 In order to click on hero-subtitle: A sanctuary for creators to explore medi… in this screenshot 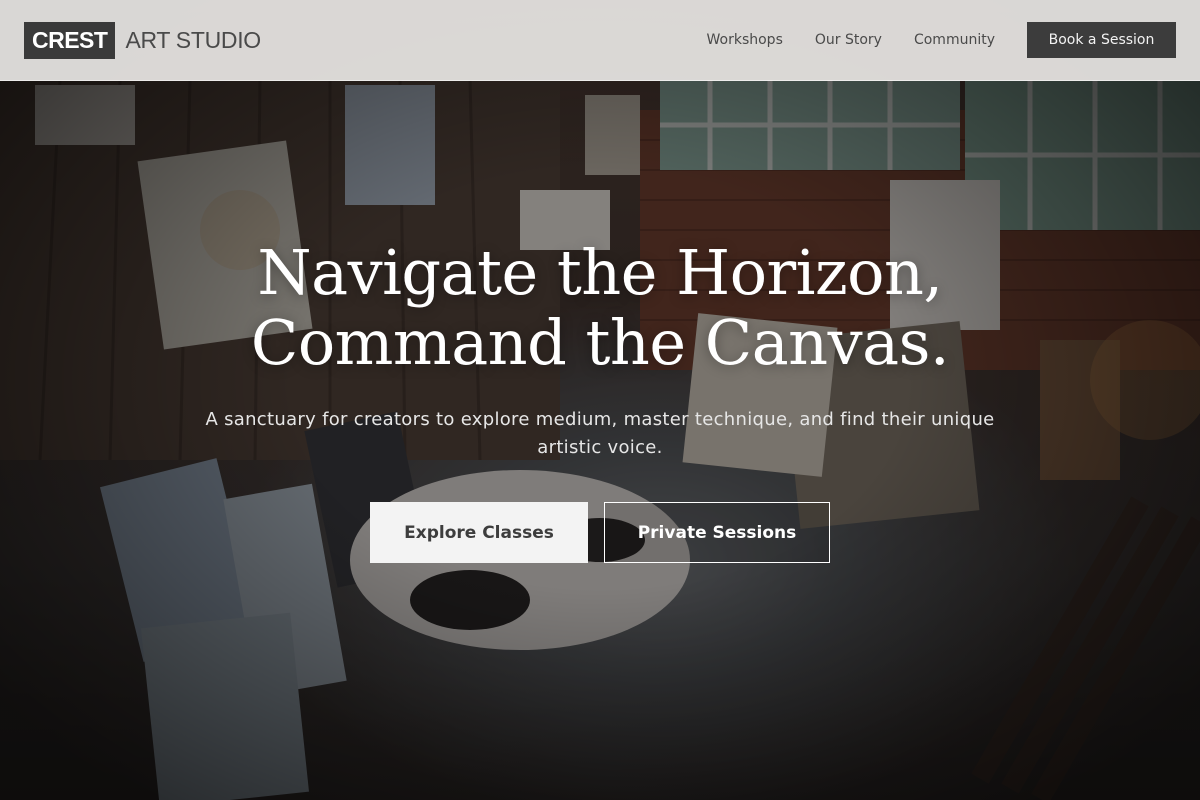, I will do `click(600, 433)`.